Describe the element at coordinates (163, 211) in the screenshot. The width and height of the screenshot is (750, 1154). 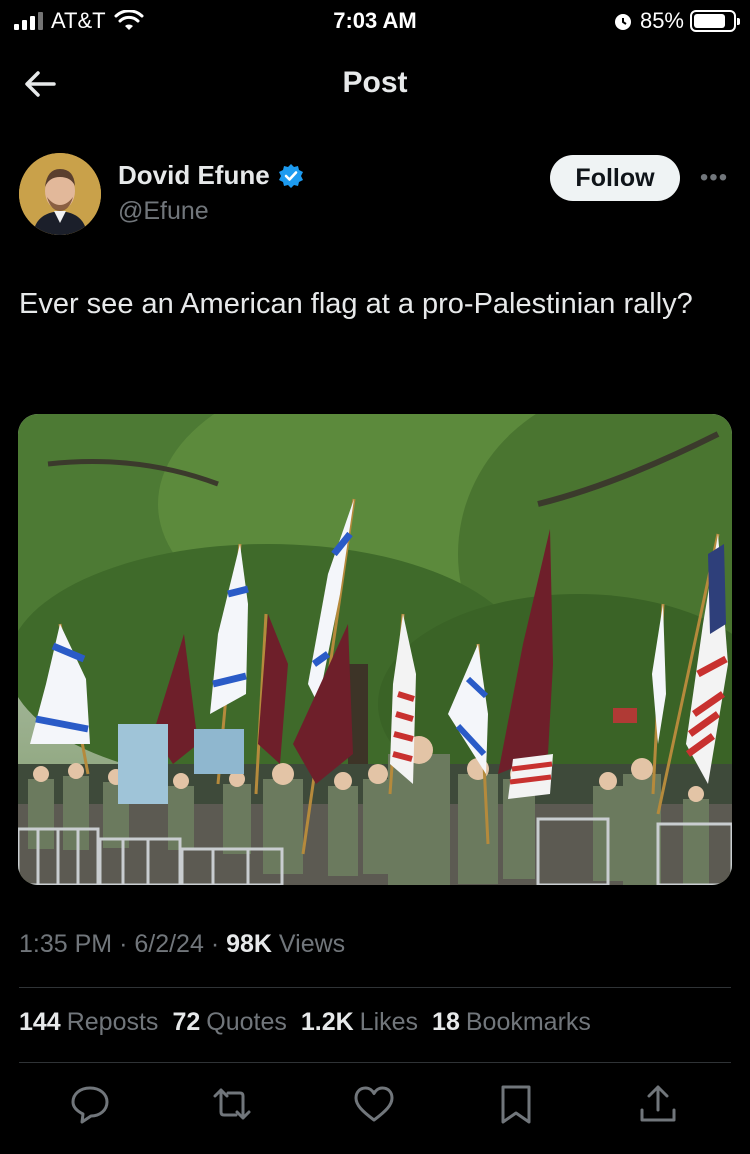
I see `author-handle: @Efune` at that location.